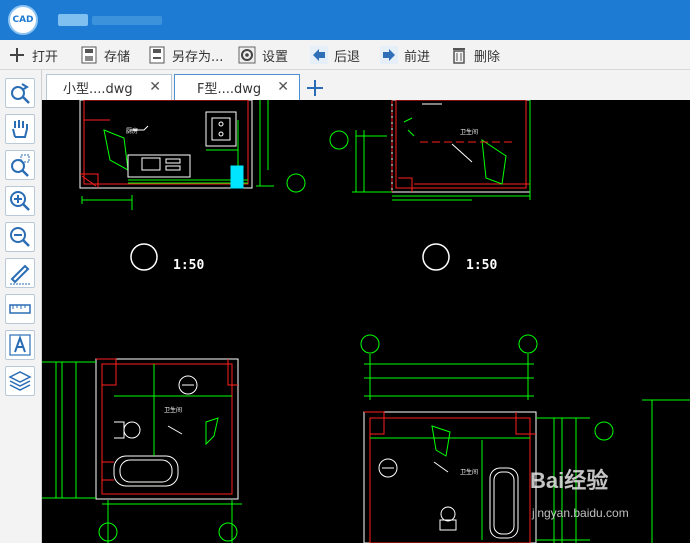 The image size is (690, 543). I want to click on title-bar: CAD, so click(345, 20).